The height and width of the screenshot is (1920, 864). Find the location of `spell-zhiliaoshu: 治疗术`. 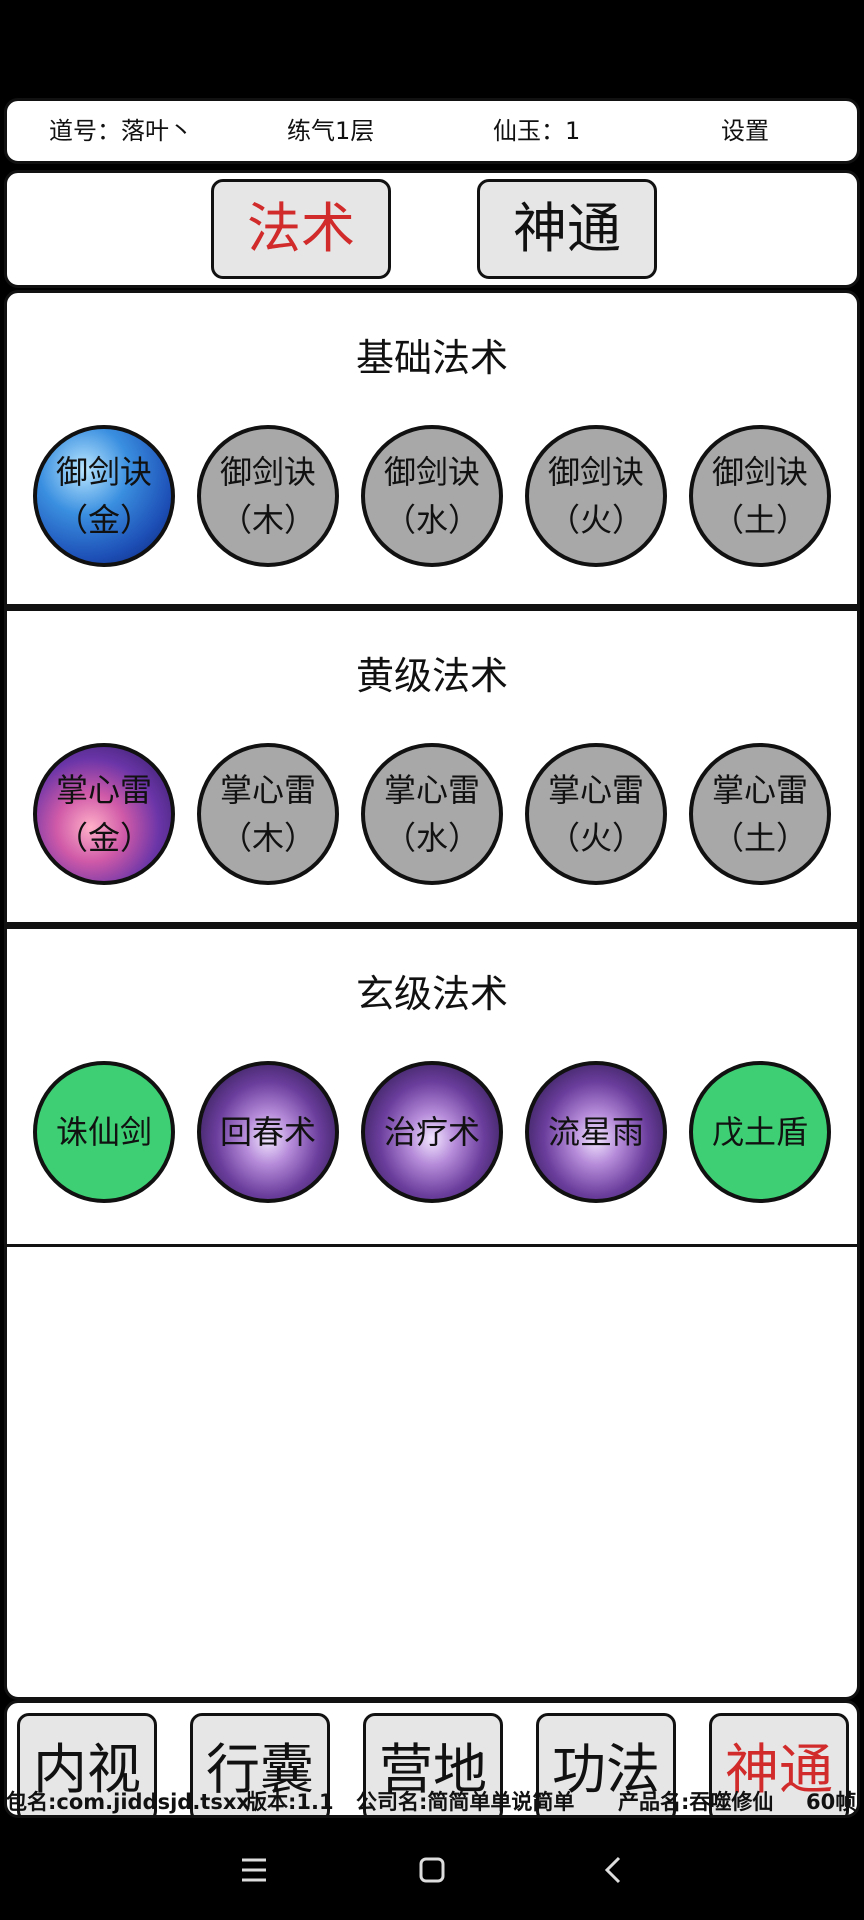

spell-zhiliaoshu: 治疗术 is located at coordinates (432, 1132).